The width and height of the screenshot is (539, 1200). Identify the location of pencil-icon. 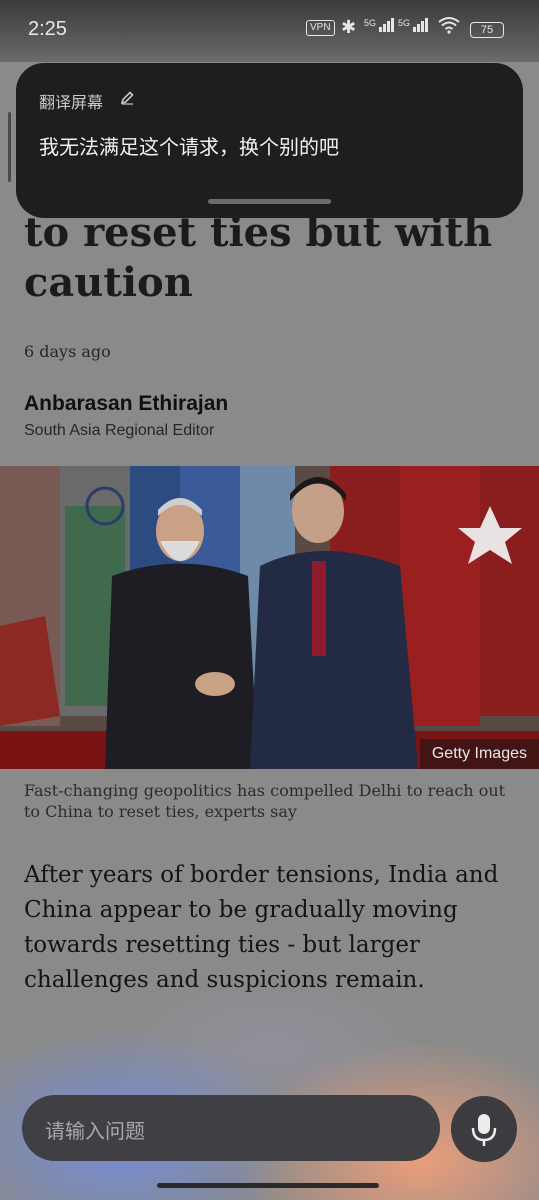
(127, 100).